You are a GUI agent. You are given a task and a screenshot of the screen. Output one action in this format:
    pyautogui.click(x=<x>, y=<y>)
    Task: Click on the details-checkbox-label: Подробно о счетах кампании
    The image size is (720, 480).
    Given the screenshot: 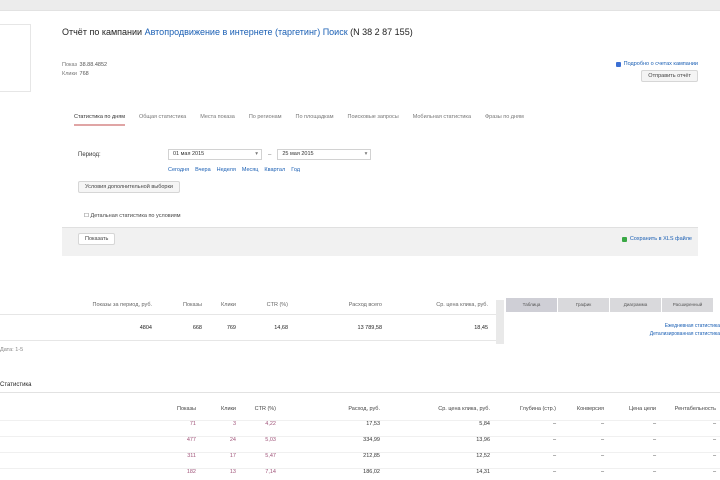 What is the action you would take?
    pyautogui.click(x=660, y=64)
    